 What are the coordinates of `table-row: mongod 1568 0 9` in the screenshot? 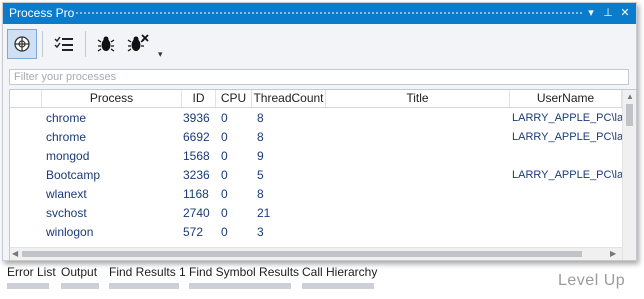 It's located at (316, 156).